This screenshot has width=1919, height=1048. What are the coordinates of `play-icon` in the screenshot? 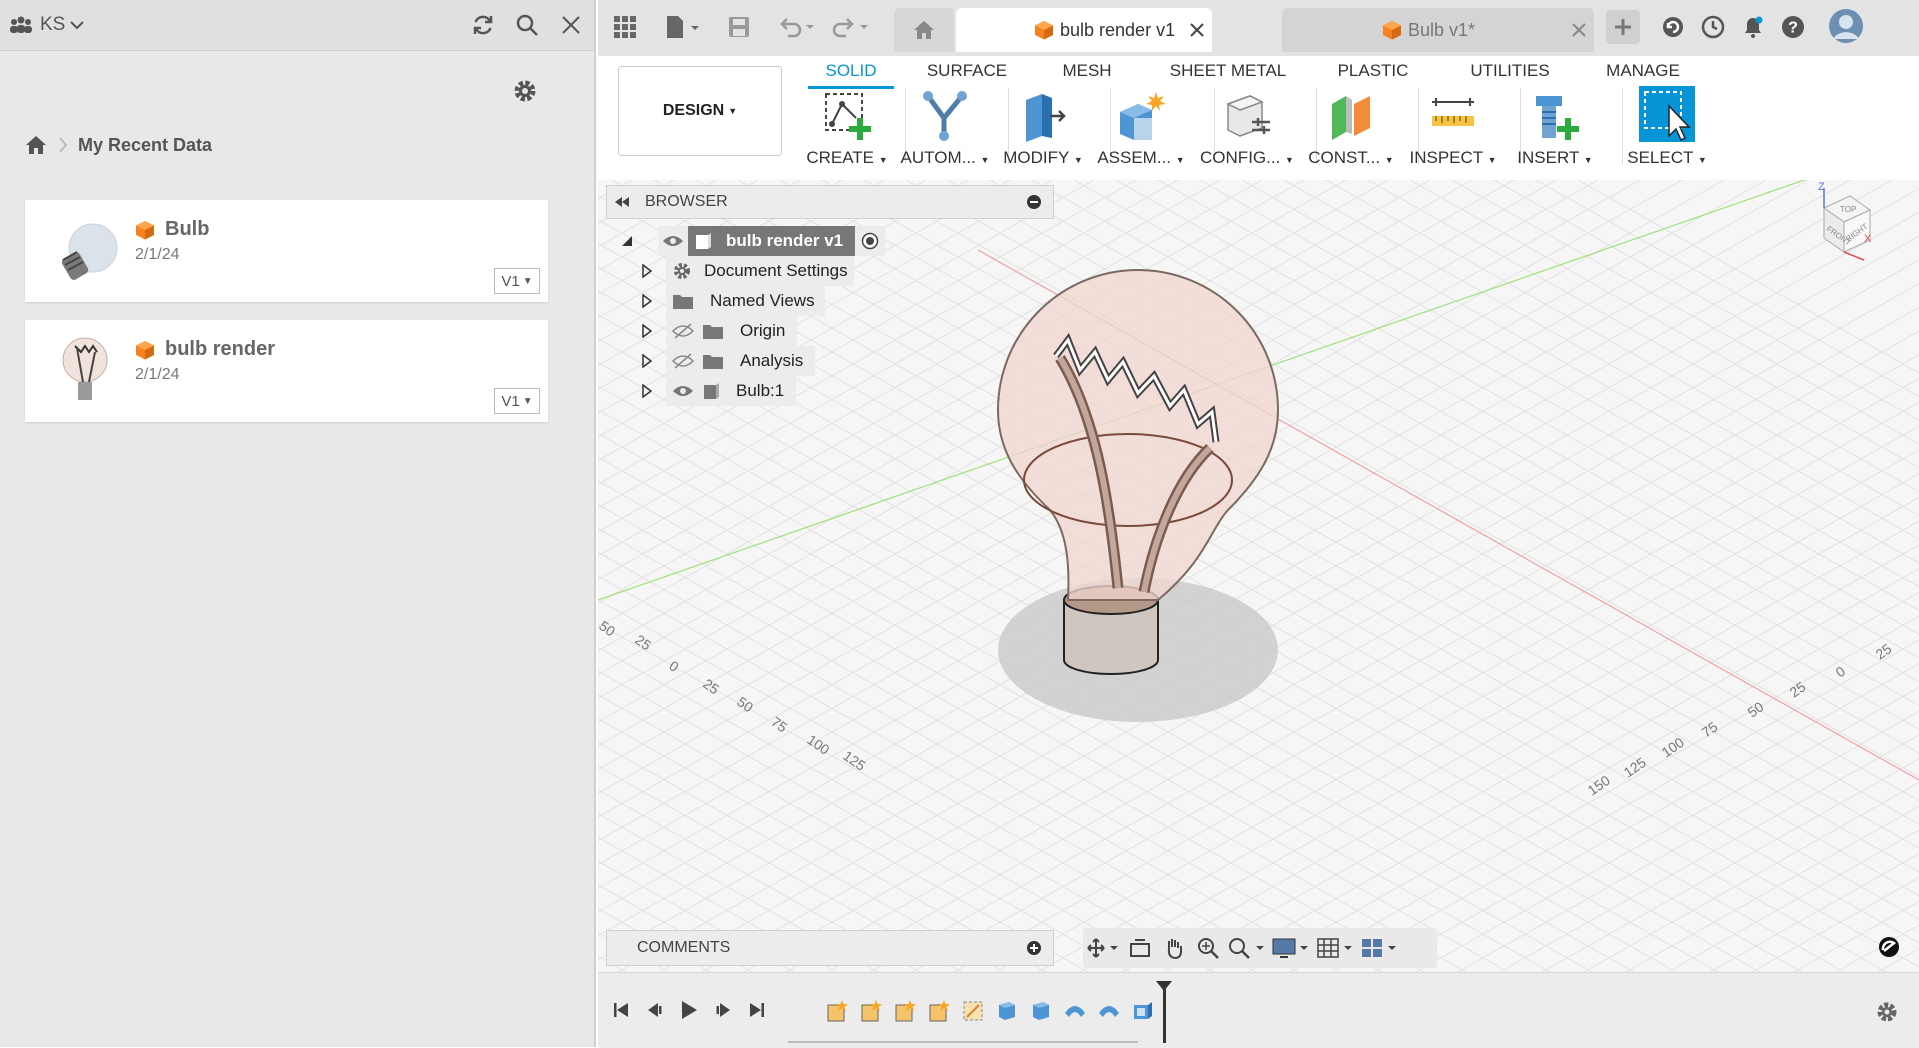 It's located at (689, 1010).